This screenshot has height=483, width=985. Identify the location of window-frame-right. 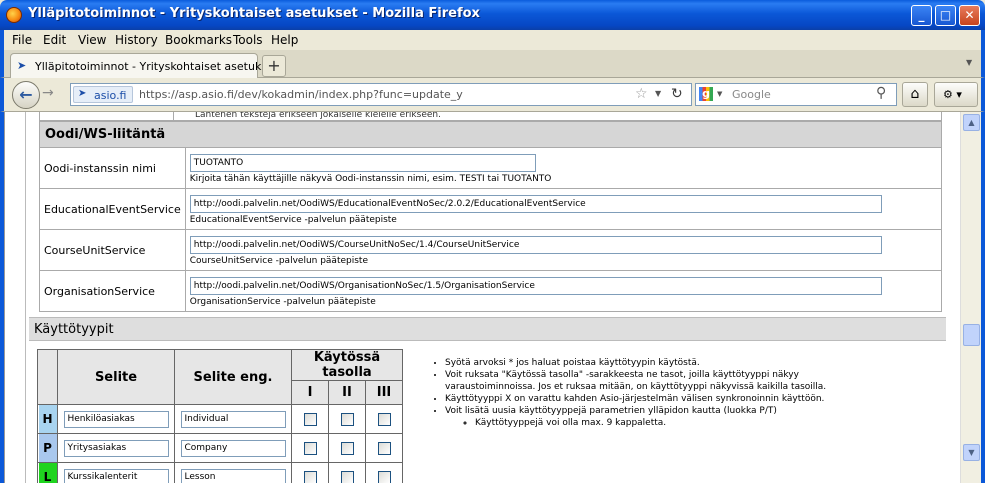
(983, 297).